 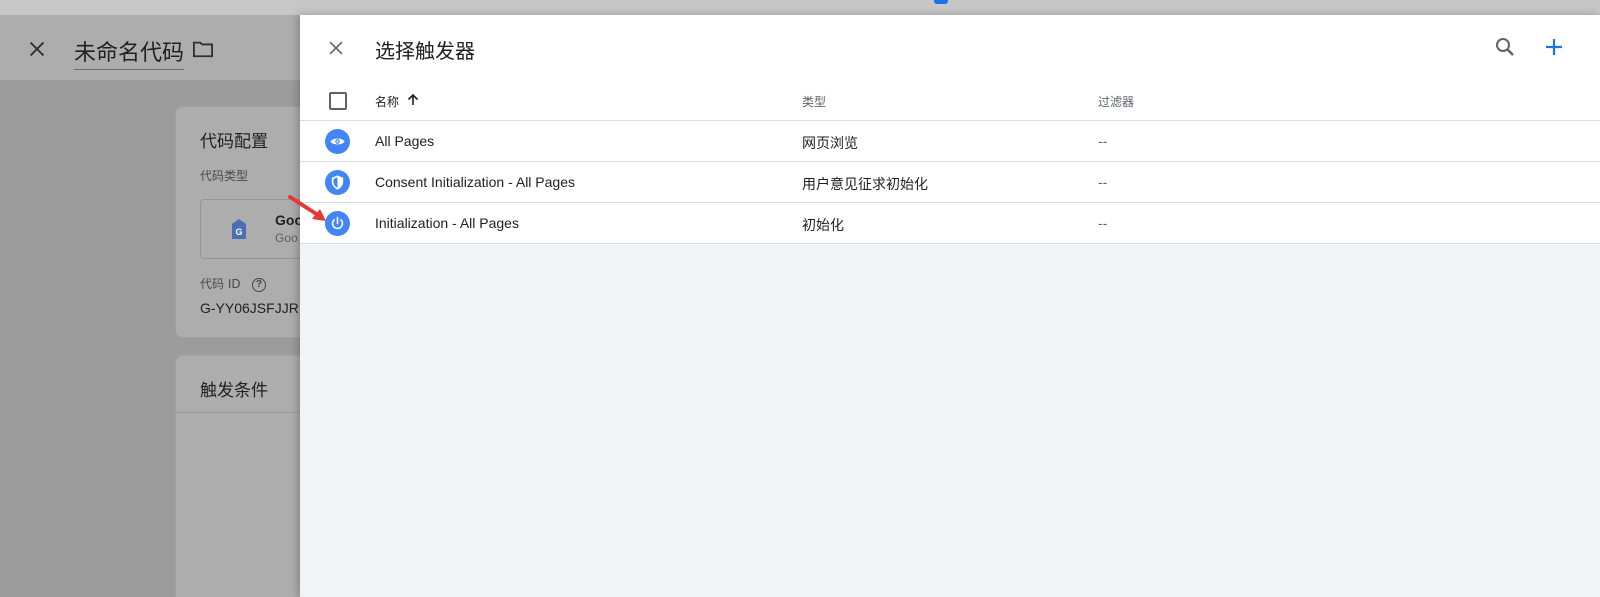 I want to click on trigger-type: 网页浏览, so click(x=830, y=144).